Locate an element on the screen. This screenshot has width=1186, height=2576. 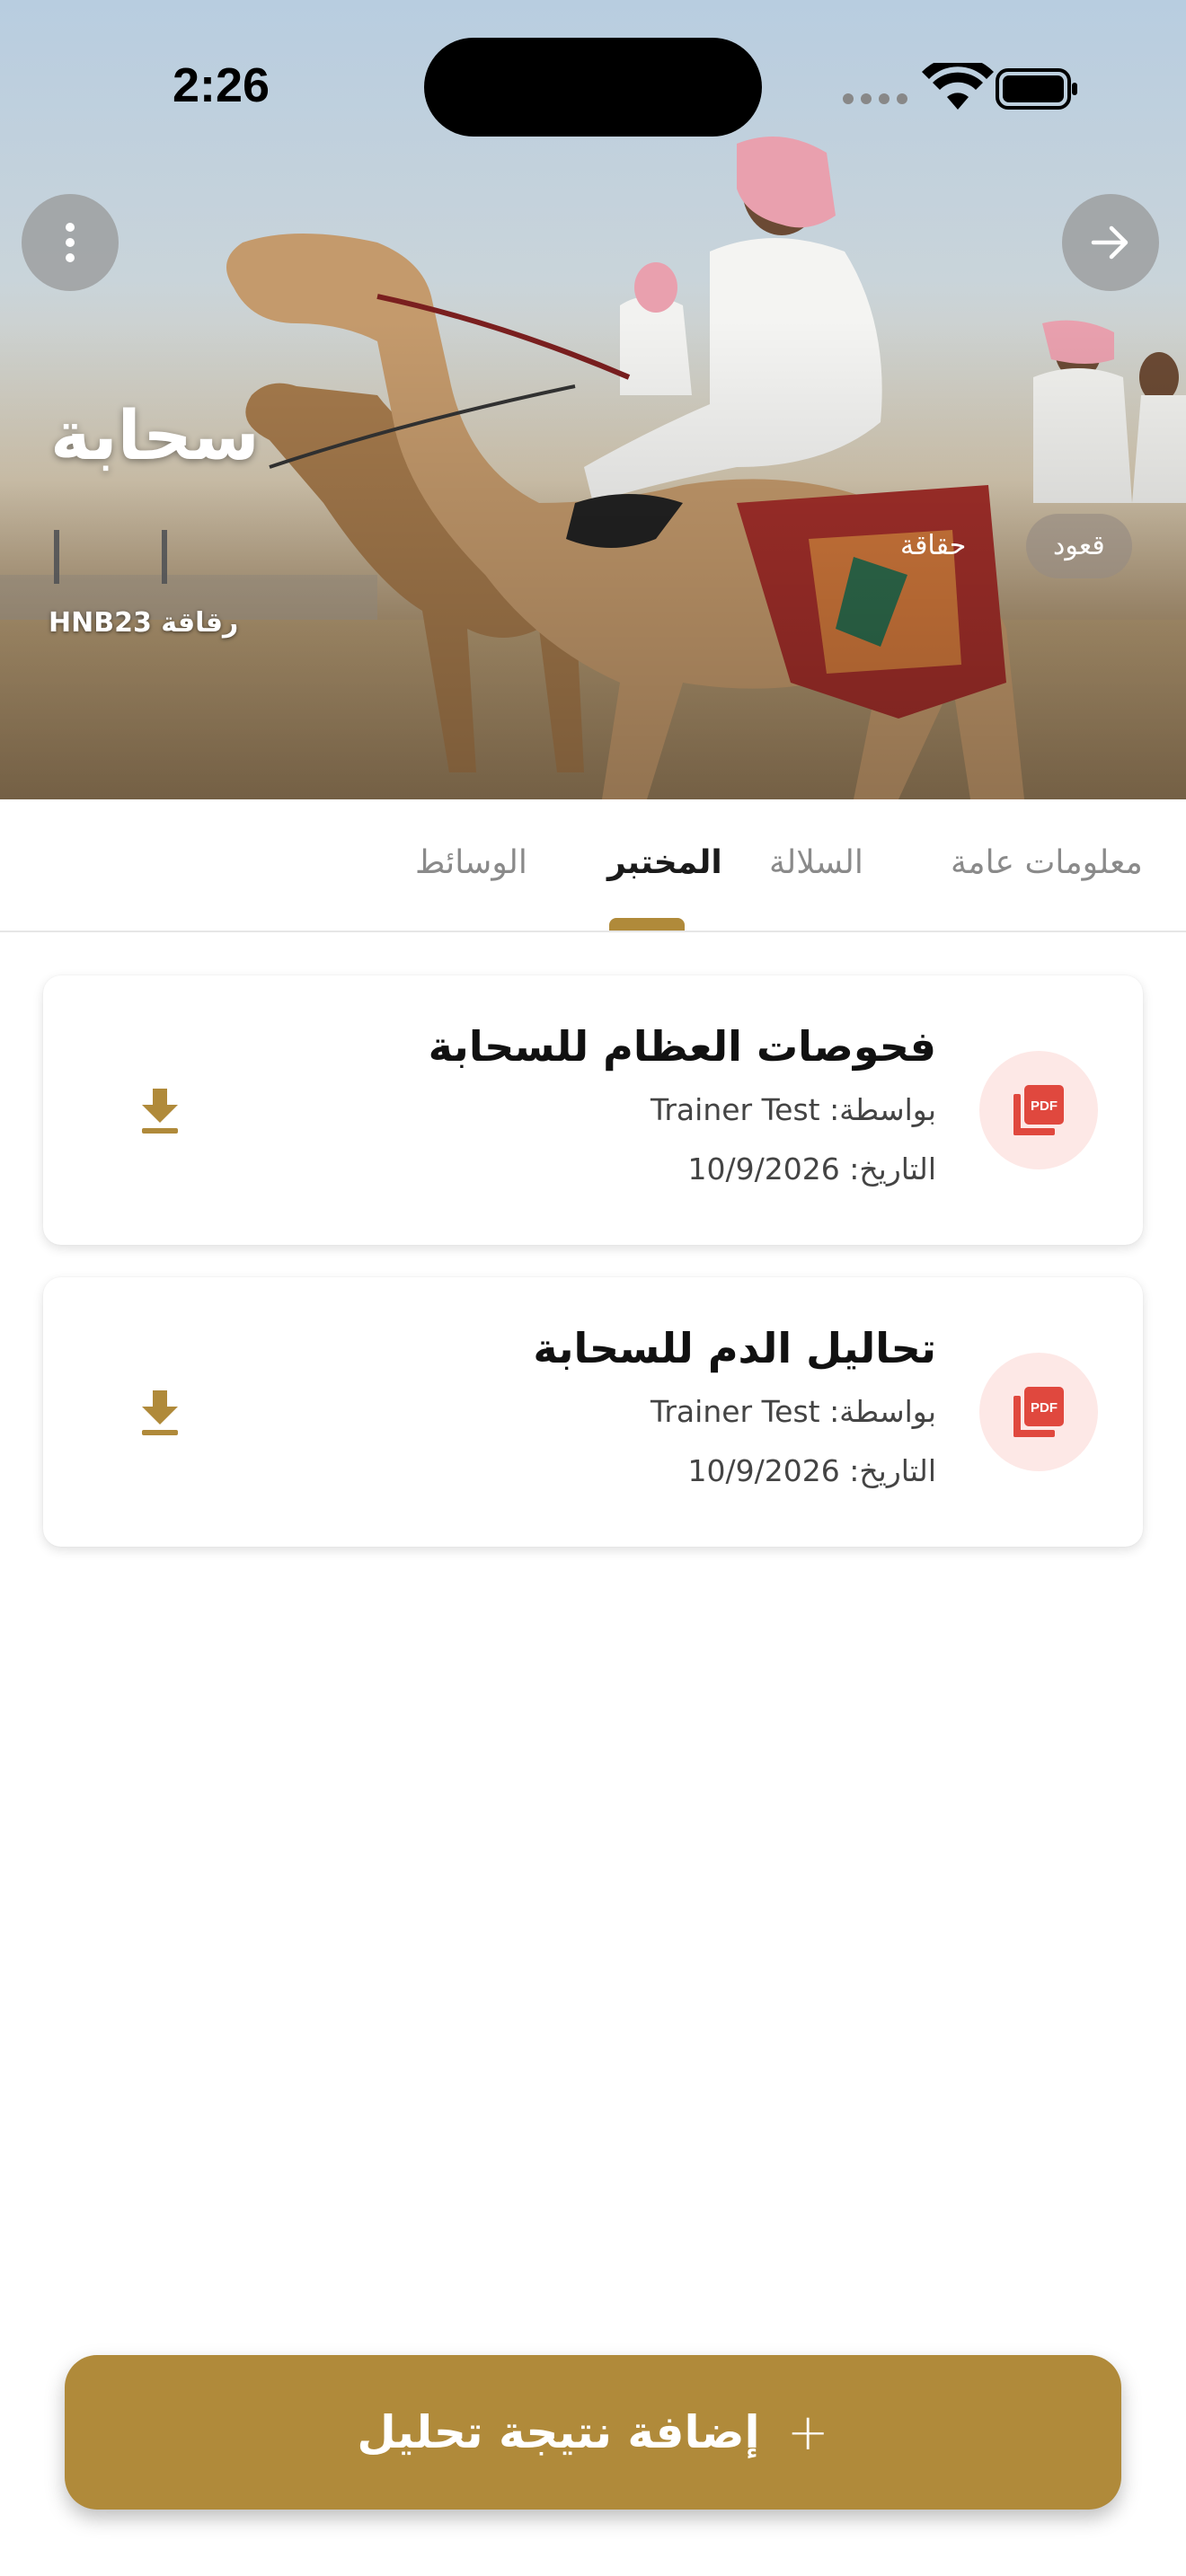
active-tab-indicator is located at coordinates (647, 924).